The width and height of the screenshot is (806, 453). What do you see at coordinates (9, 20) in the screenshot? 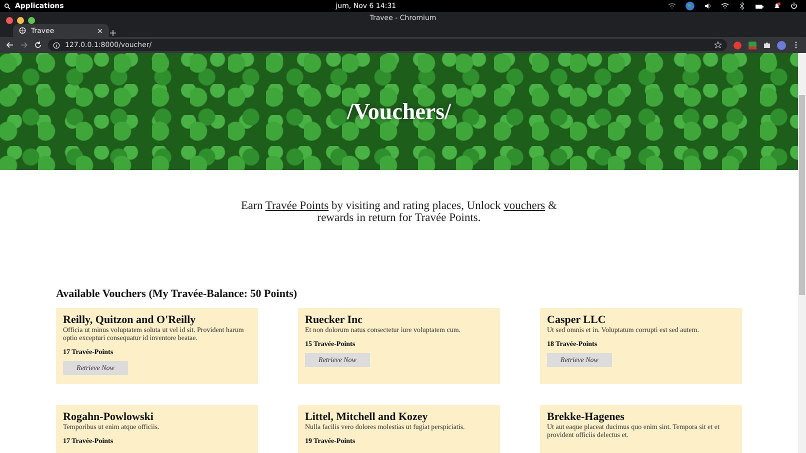
I see `close-window-button` at bounding box center [9, 20].